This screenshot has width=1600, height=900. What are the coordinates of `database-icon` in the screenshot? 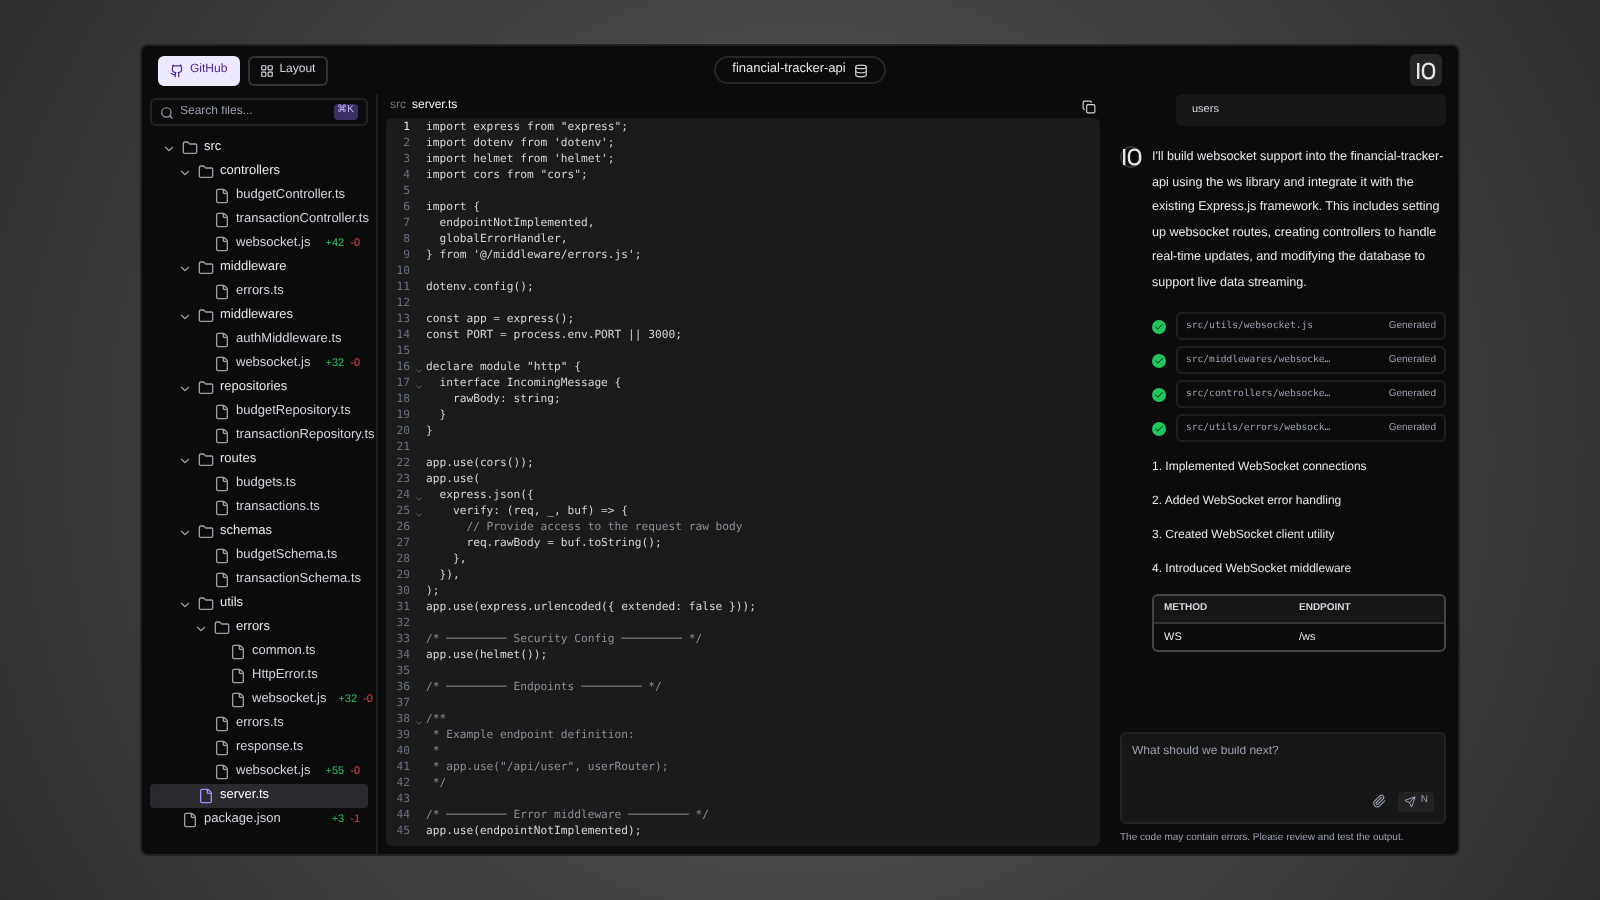 It's located at (860, 70).